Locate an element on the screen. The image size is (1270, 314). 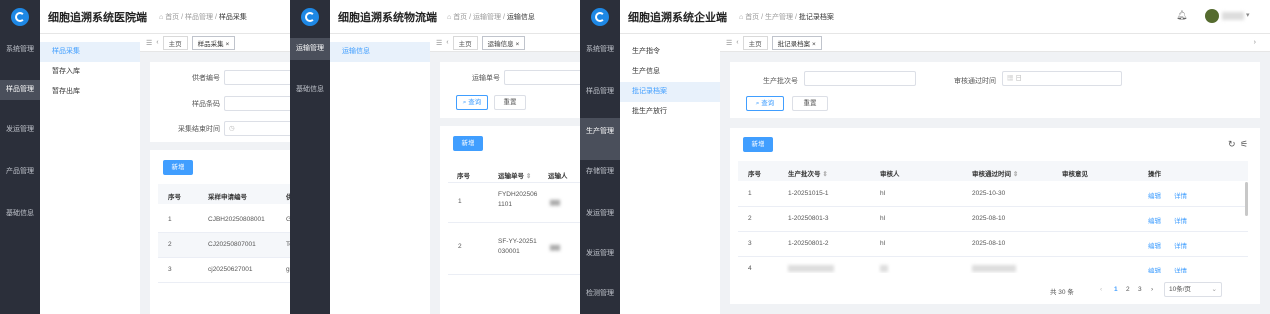
cell-transporter: ▆▆ is located at coordinates (555, 247).